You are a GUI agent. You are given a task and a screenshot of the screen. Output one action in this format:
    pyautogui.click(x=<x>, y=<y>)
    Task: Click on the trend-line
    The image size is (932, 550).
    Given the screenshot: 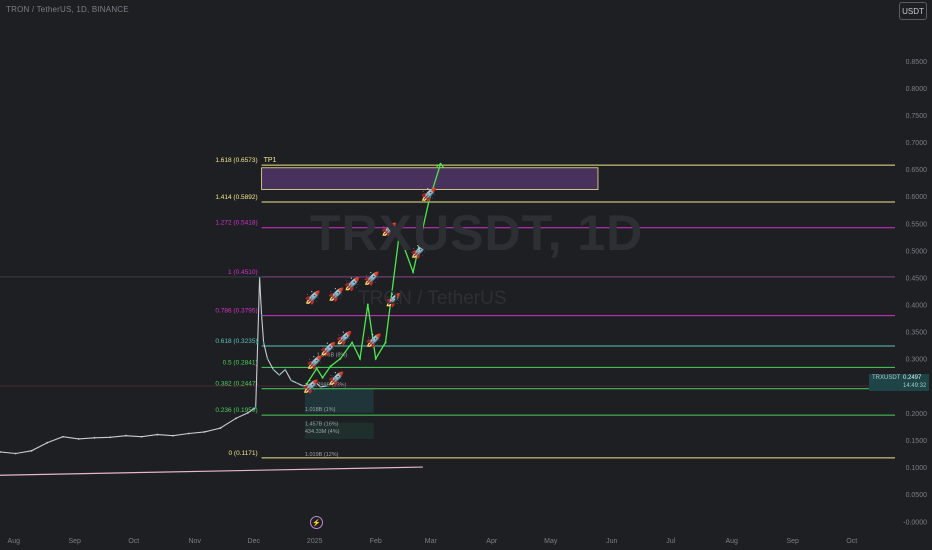 What is the action you would take?
    pyautogui.click(x=211, y=471)
    